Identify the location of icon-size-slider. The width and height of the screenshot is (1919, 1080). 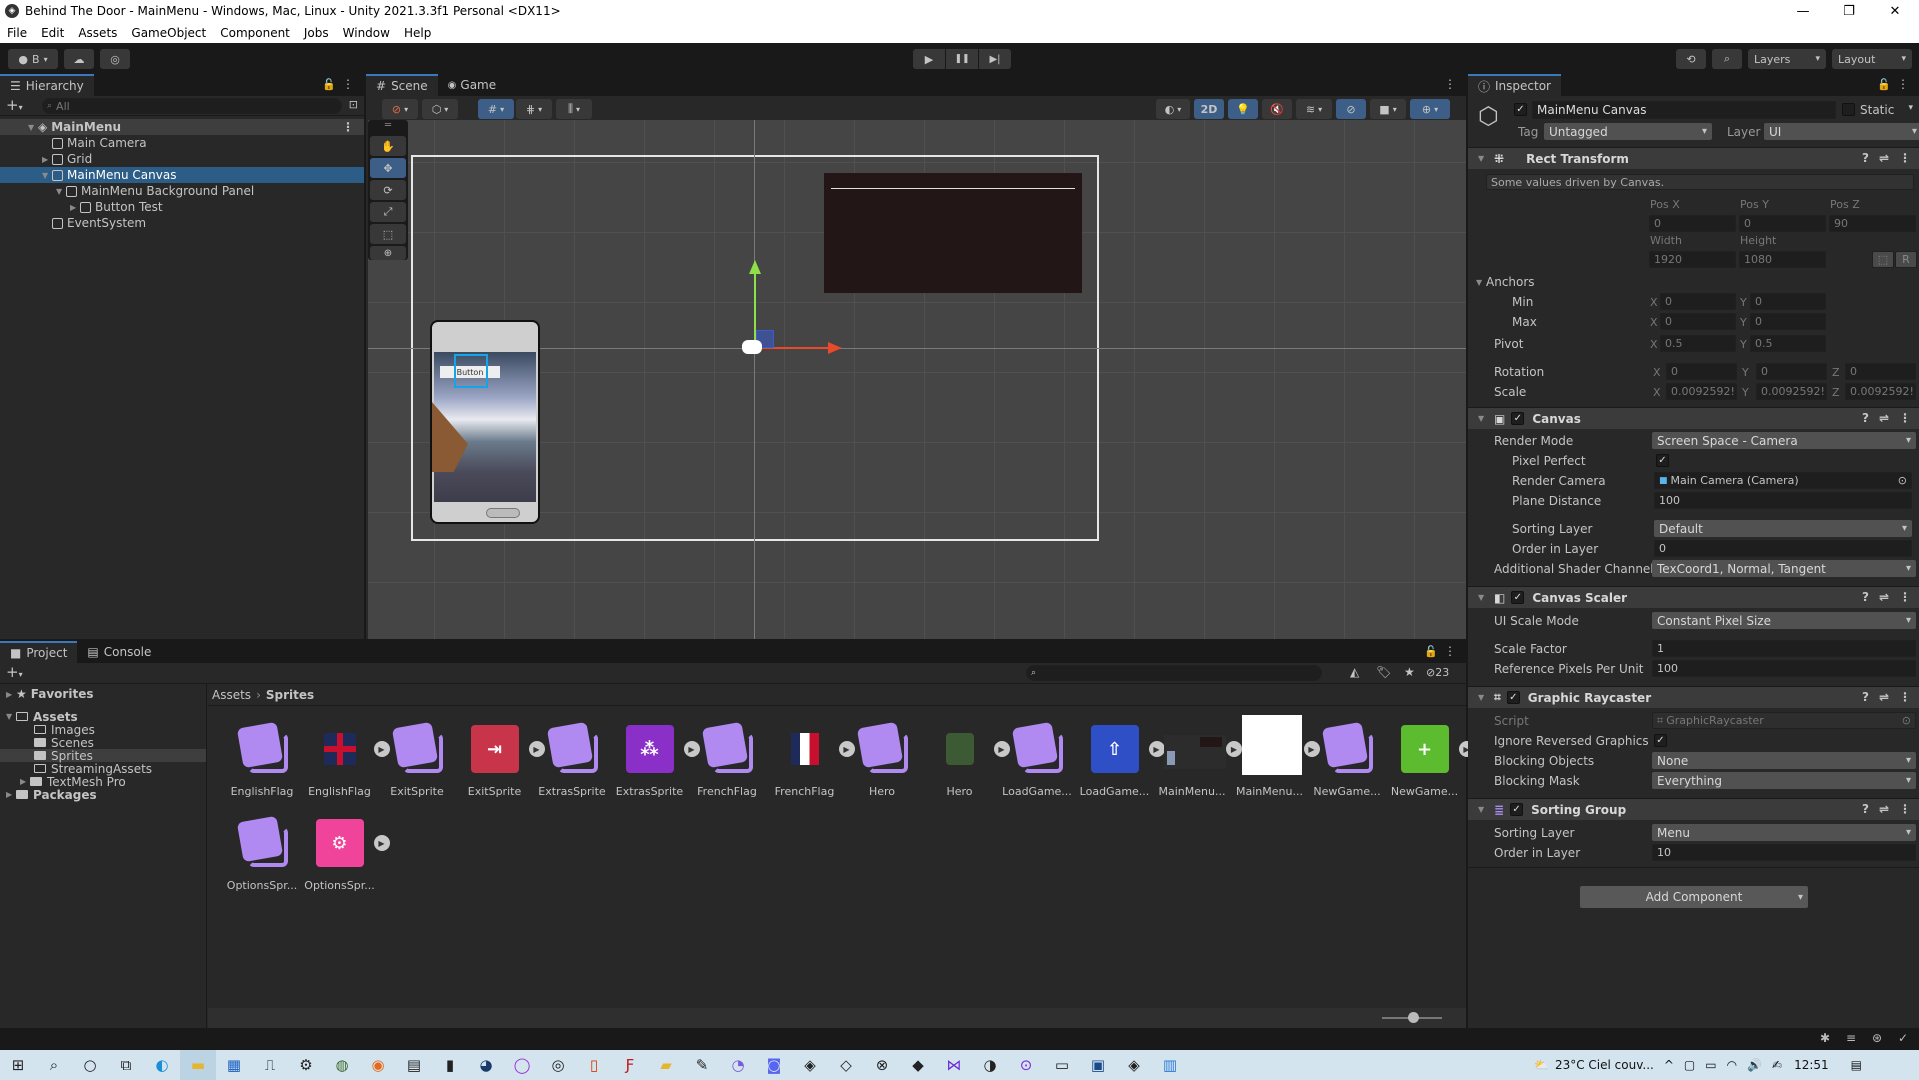
(1412, 1017).